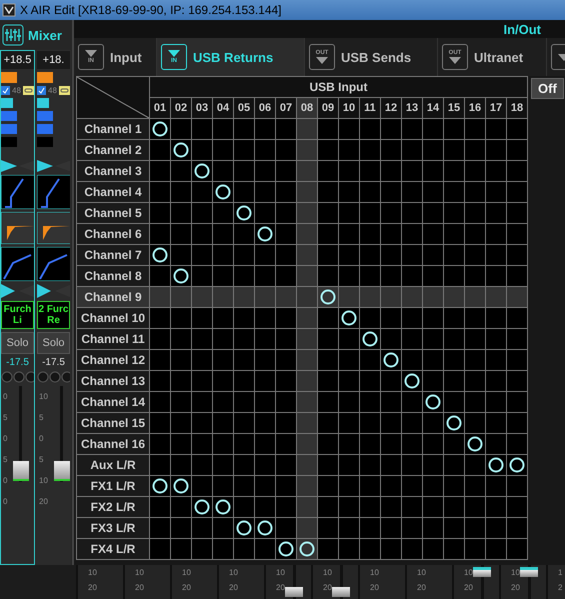 This screenshot has height=599, width=565. I want to click on mixer-title: Mixer, so click(45, 35).